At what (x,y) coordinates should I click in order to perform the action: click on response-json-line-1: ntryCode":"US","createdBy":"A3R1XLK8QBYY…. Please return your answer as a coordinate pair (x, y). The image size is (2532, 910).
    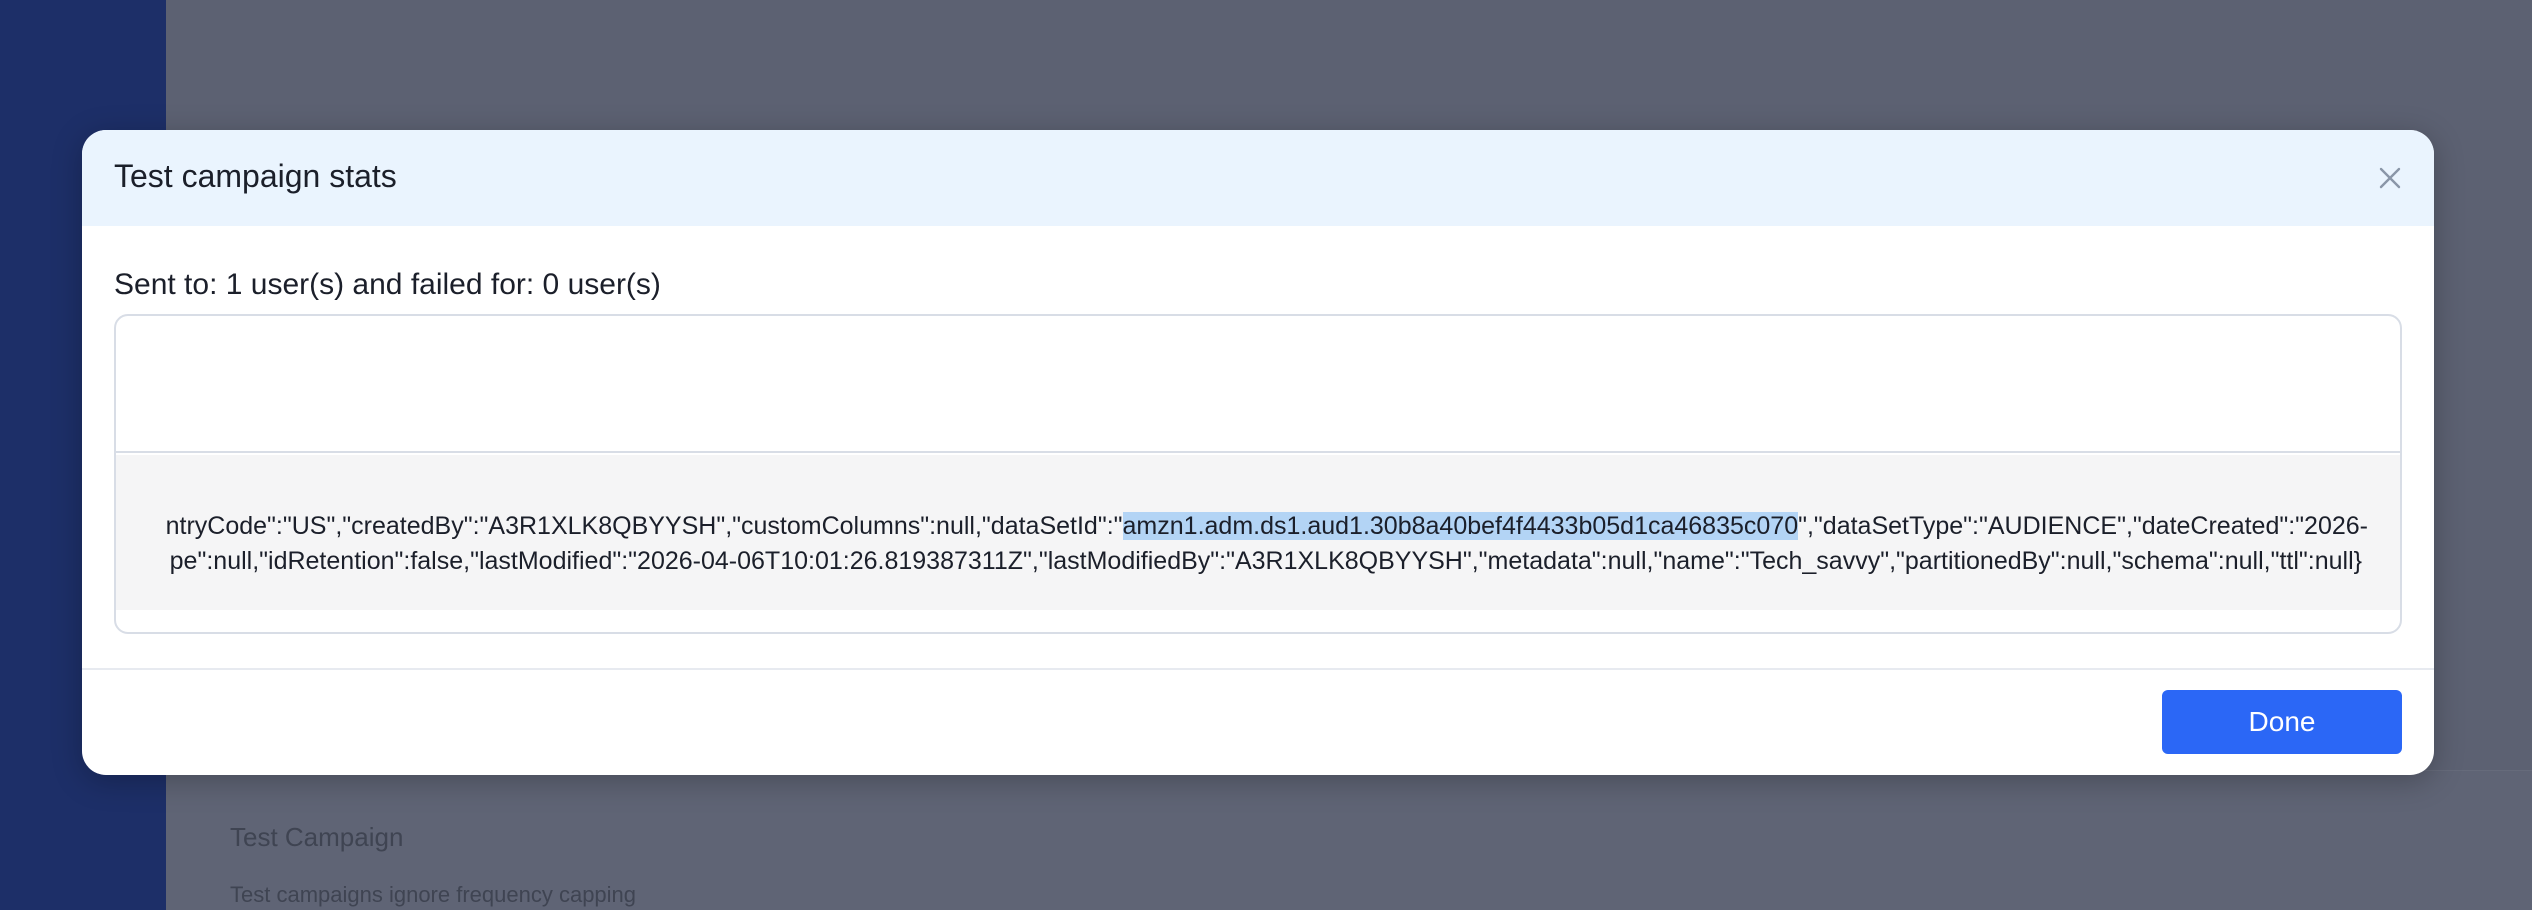
    Looking at the image, I should click on (1267, 526).